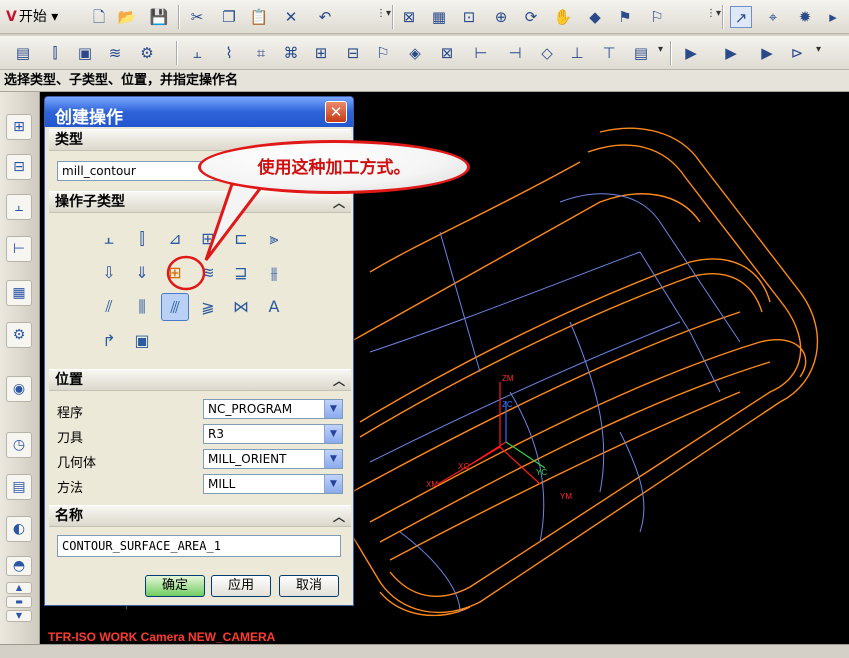  What do you see at coordinates (515, 53) in the screenshot?
I see `op11-icon: ⊣` at bounding box center [515, 53].